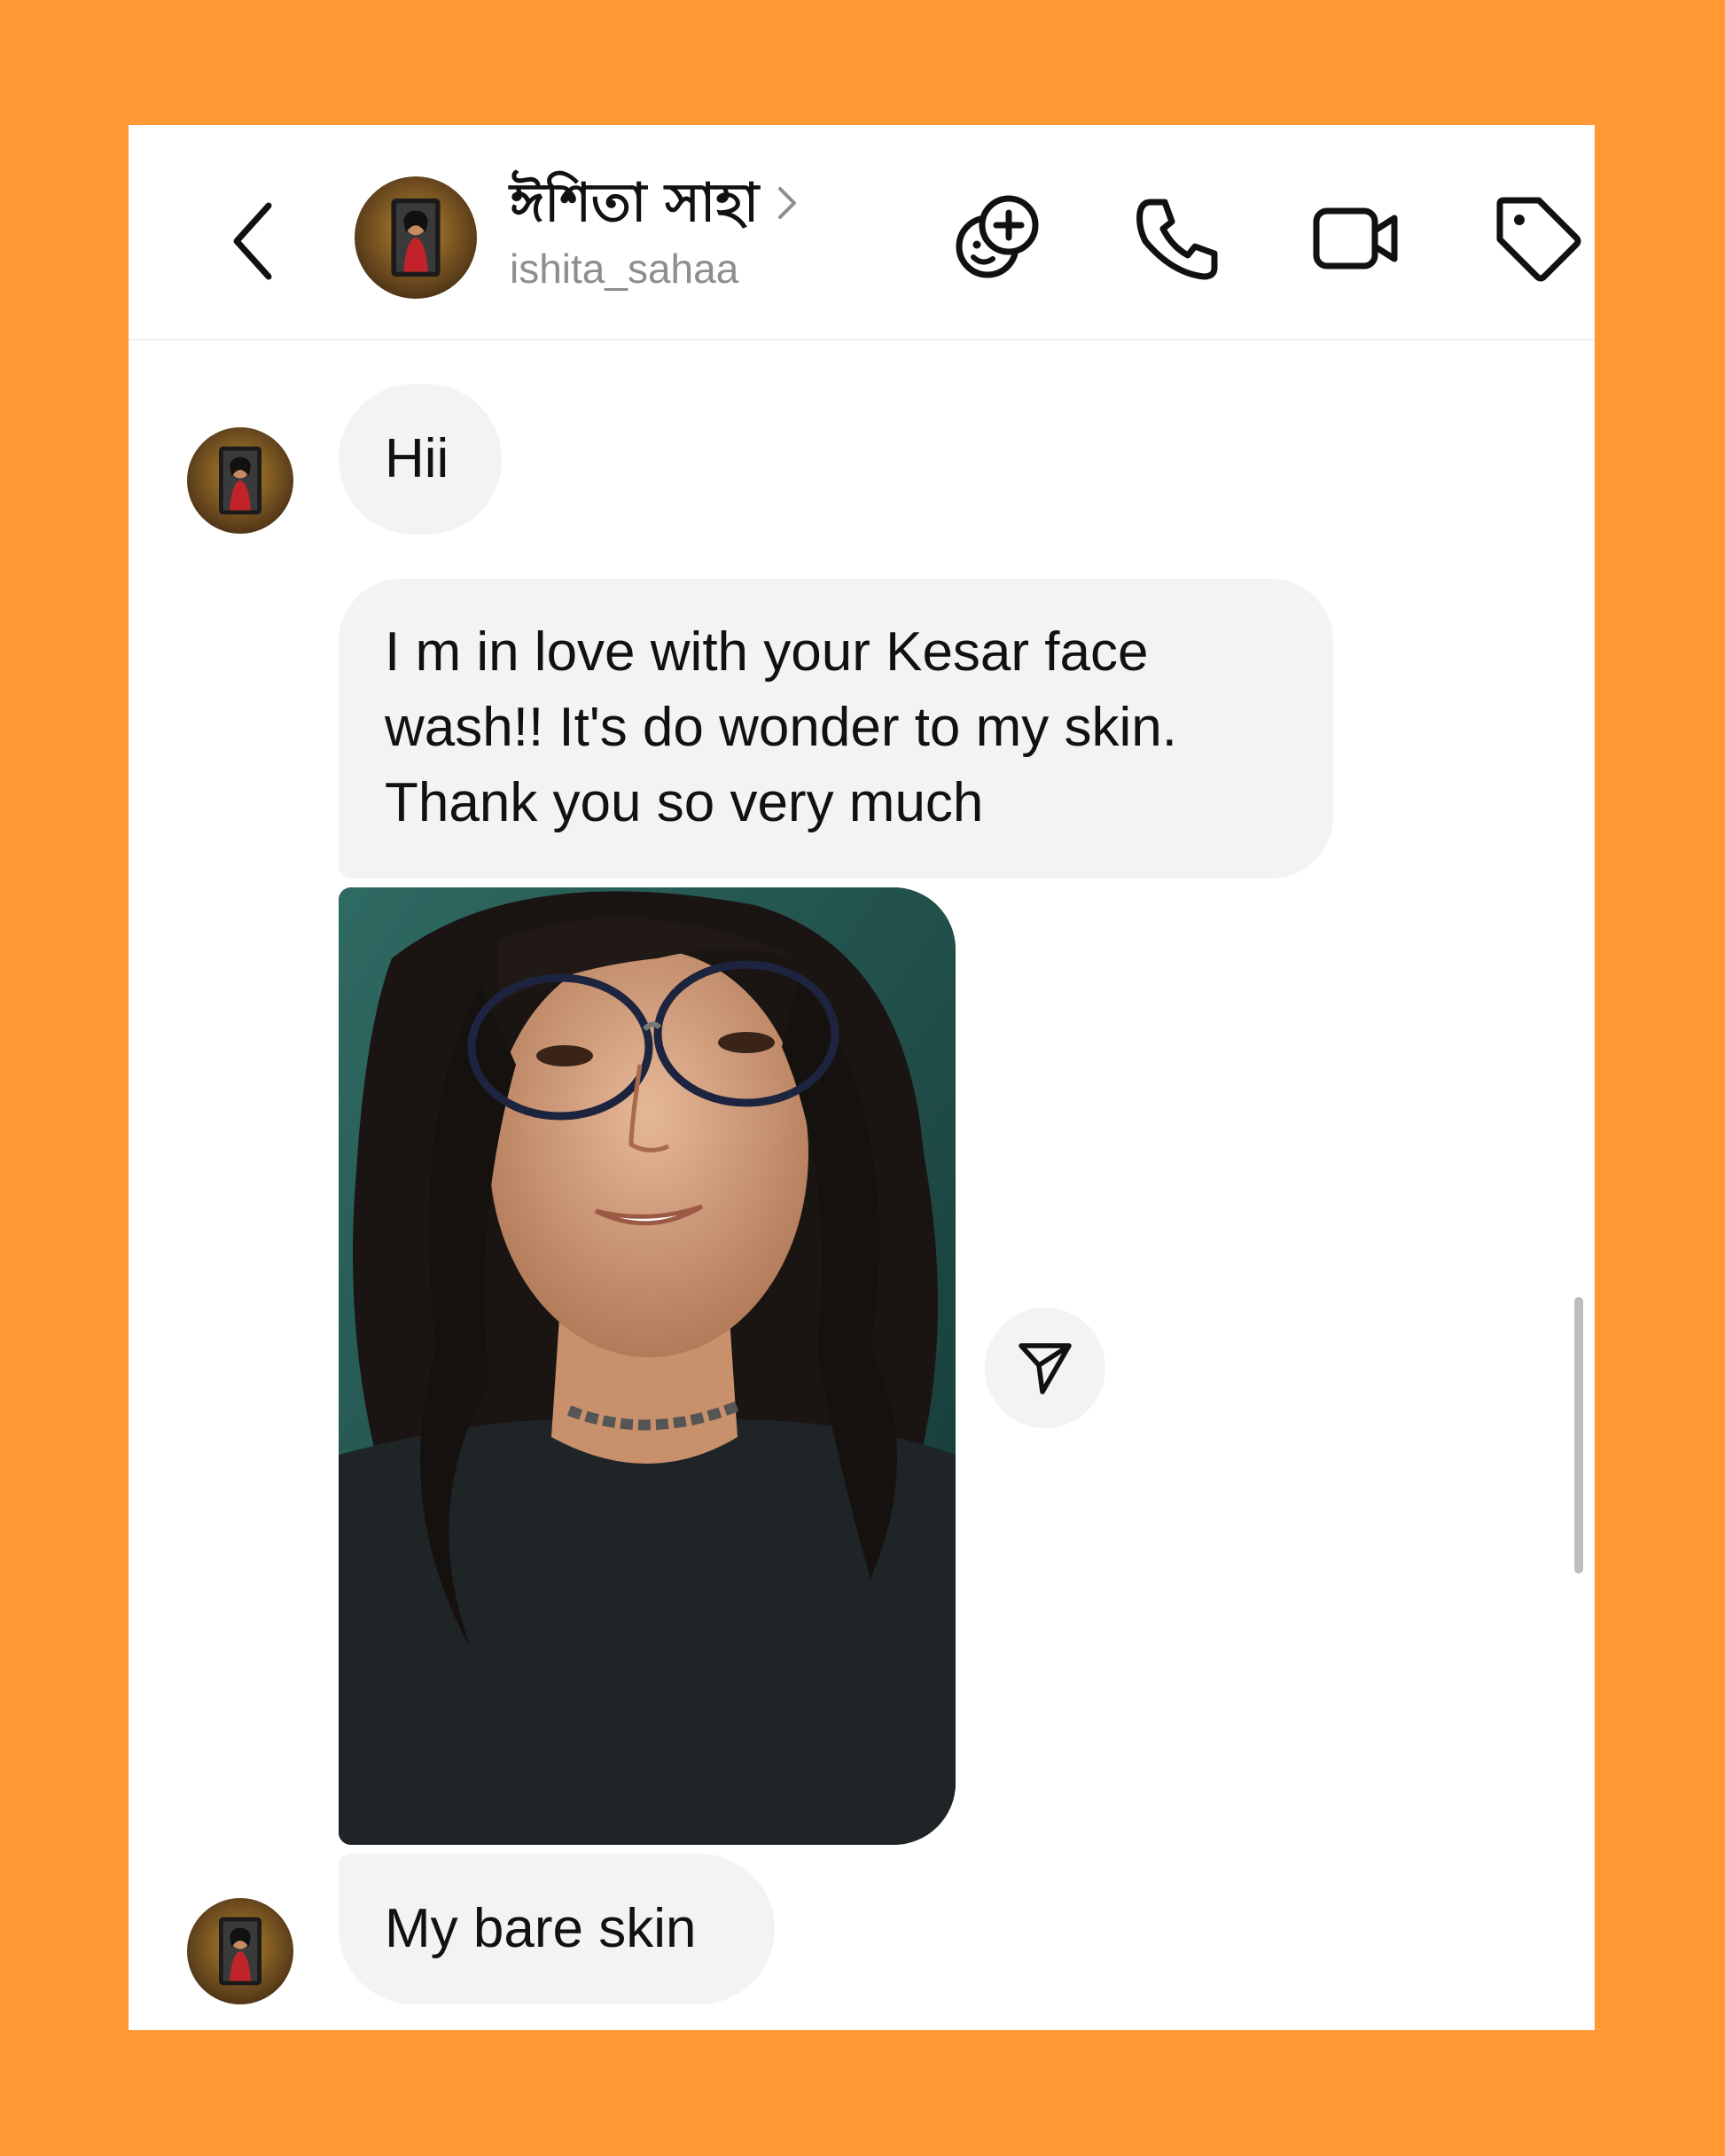 The image size is (1725, 2156). Describe the element at coordinates (635, 203) in the screenshot. I see `display-name: ঈশিতা সাহা` at that location.